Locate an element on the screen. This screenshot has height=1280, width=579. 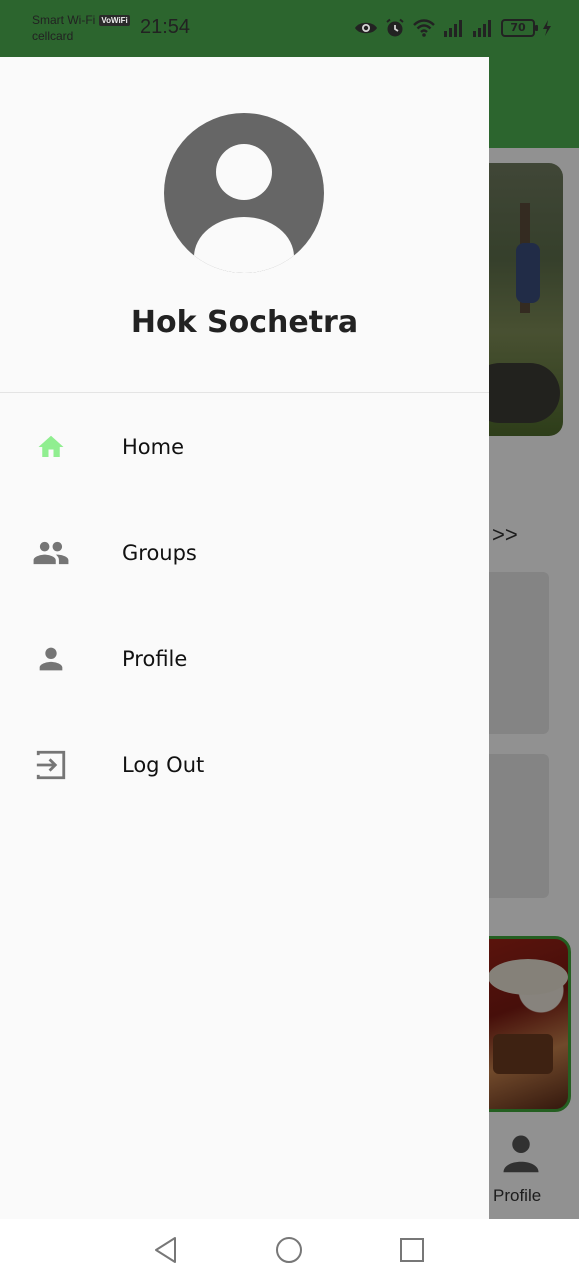
back-icon is located at coordinates (166, 1250).